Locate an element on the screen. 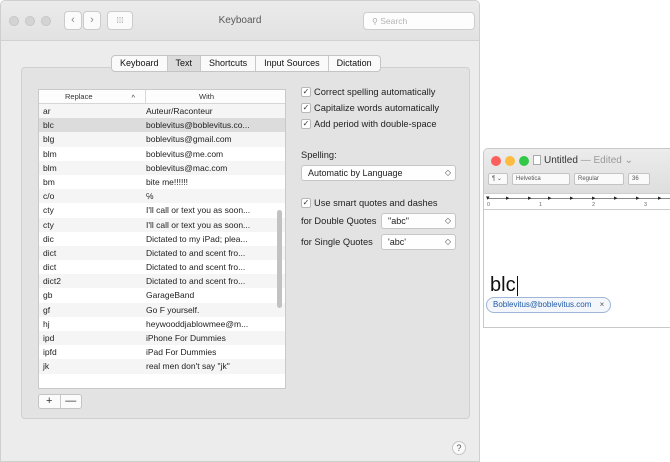 The width and height of the screenshot is (670, 462). table-row: c/o ℅ is located at coordinates (162, 196).